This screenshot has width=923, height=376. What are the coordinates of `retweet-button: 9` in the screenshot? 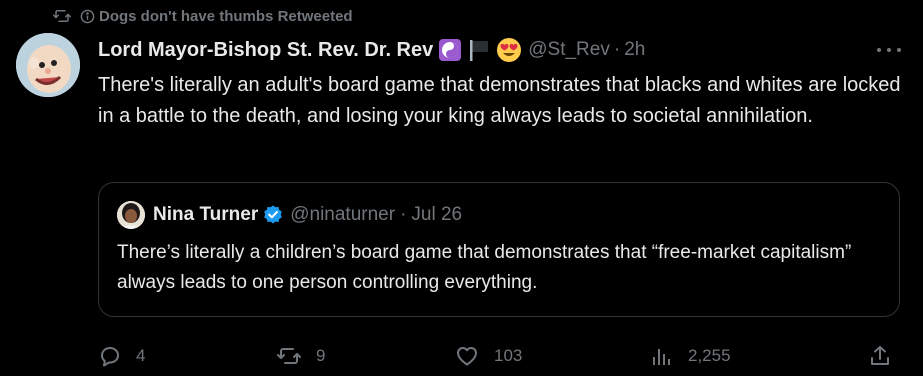 It's located at (300, 356).